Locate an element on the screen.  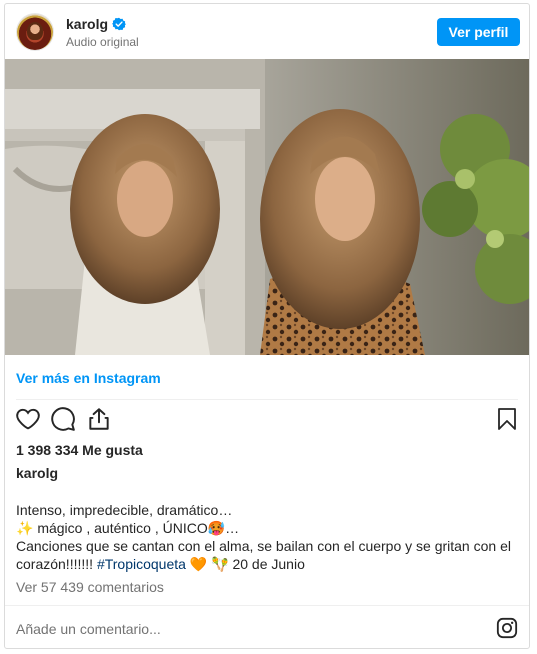
hashtag-link: #Tropicoqueta is located at coordinates (141, 564).